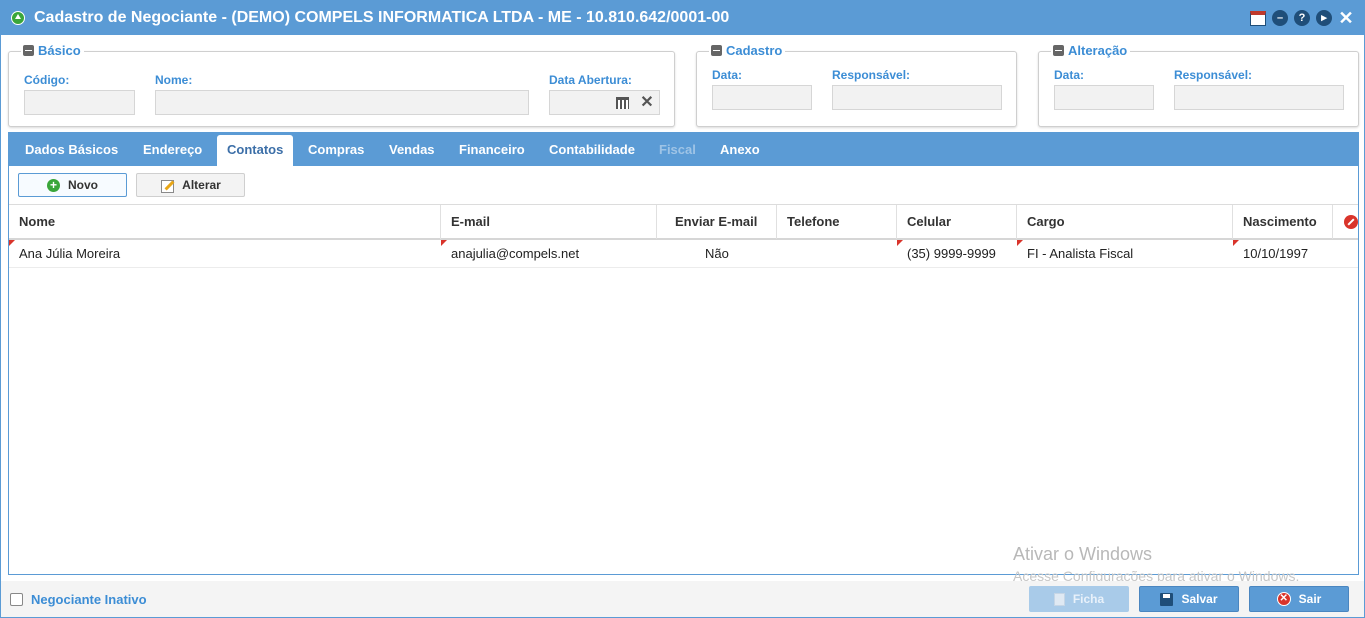 The height and width of the screenshot is (618, 1365). What do you see at coordinates (492, 150) in the screenshot?
I see `tab-financeiro: Financeiro` at bounding box center [492, 150].